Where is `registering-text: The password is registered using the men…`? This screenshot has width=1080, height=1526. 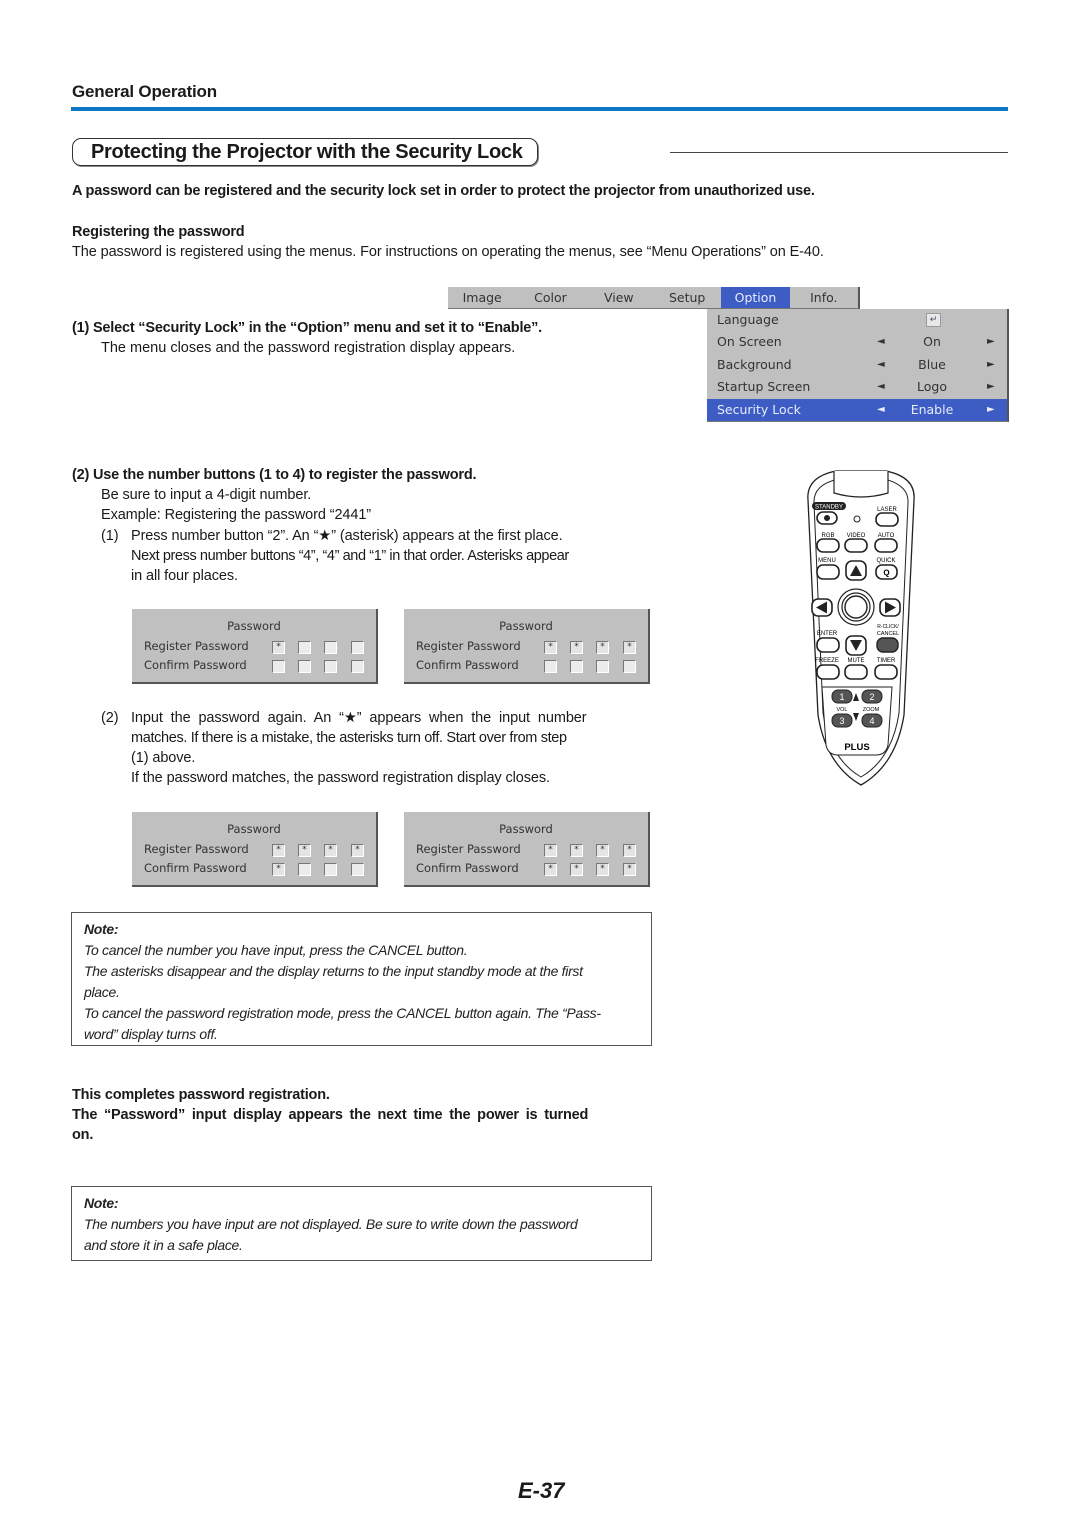
registering-text: The password is registered using the men… is located at coordinates (448, 252).